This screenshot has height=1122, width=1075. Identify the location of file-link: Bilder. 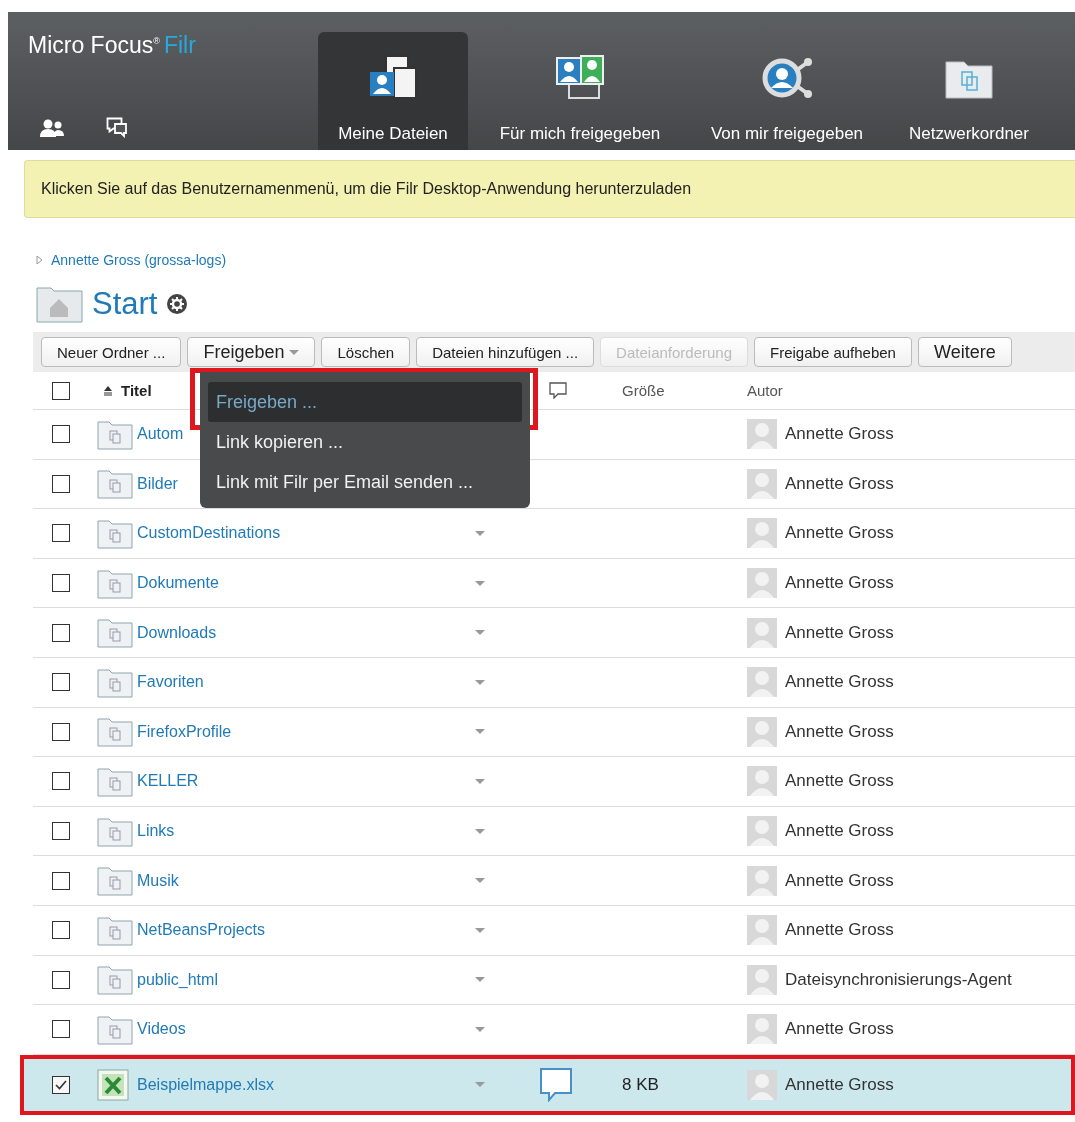
(157, 483).